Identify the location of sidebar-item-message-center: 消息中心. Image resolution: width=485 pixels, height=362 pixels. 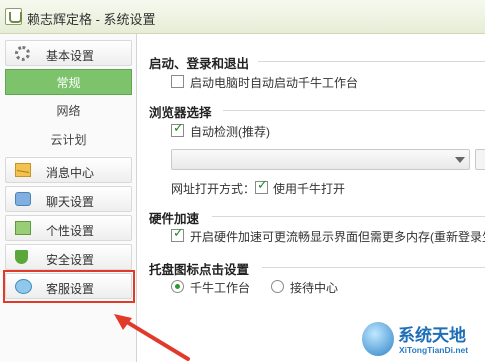
(68, 170).